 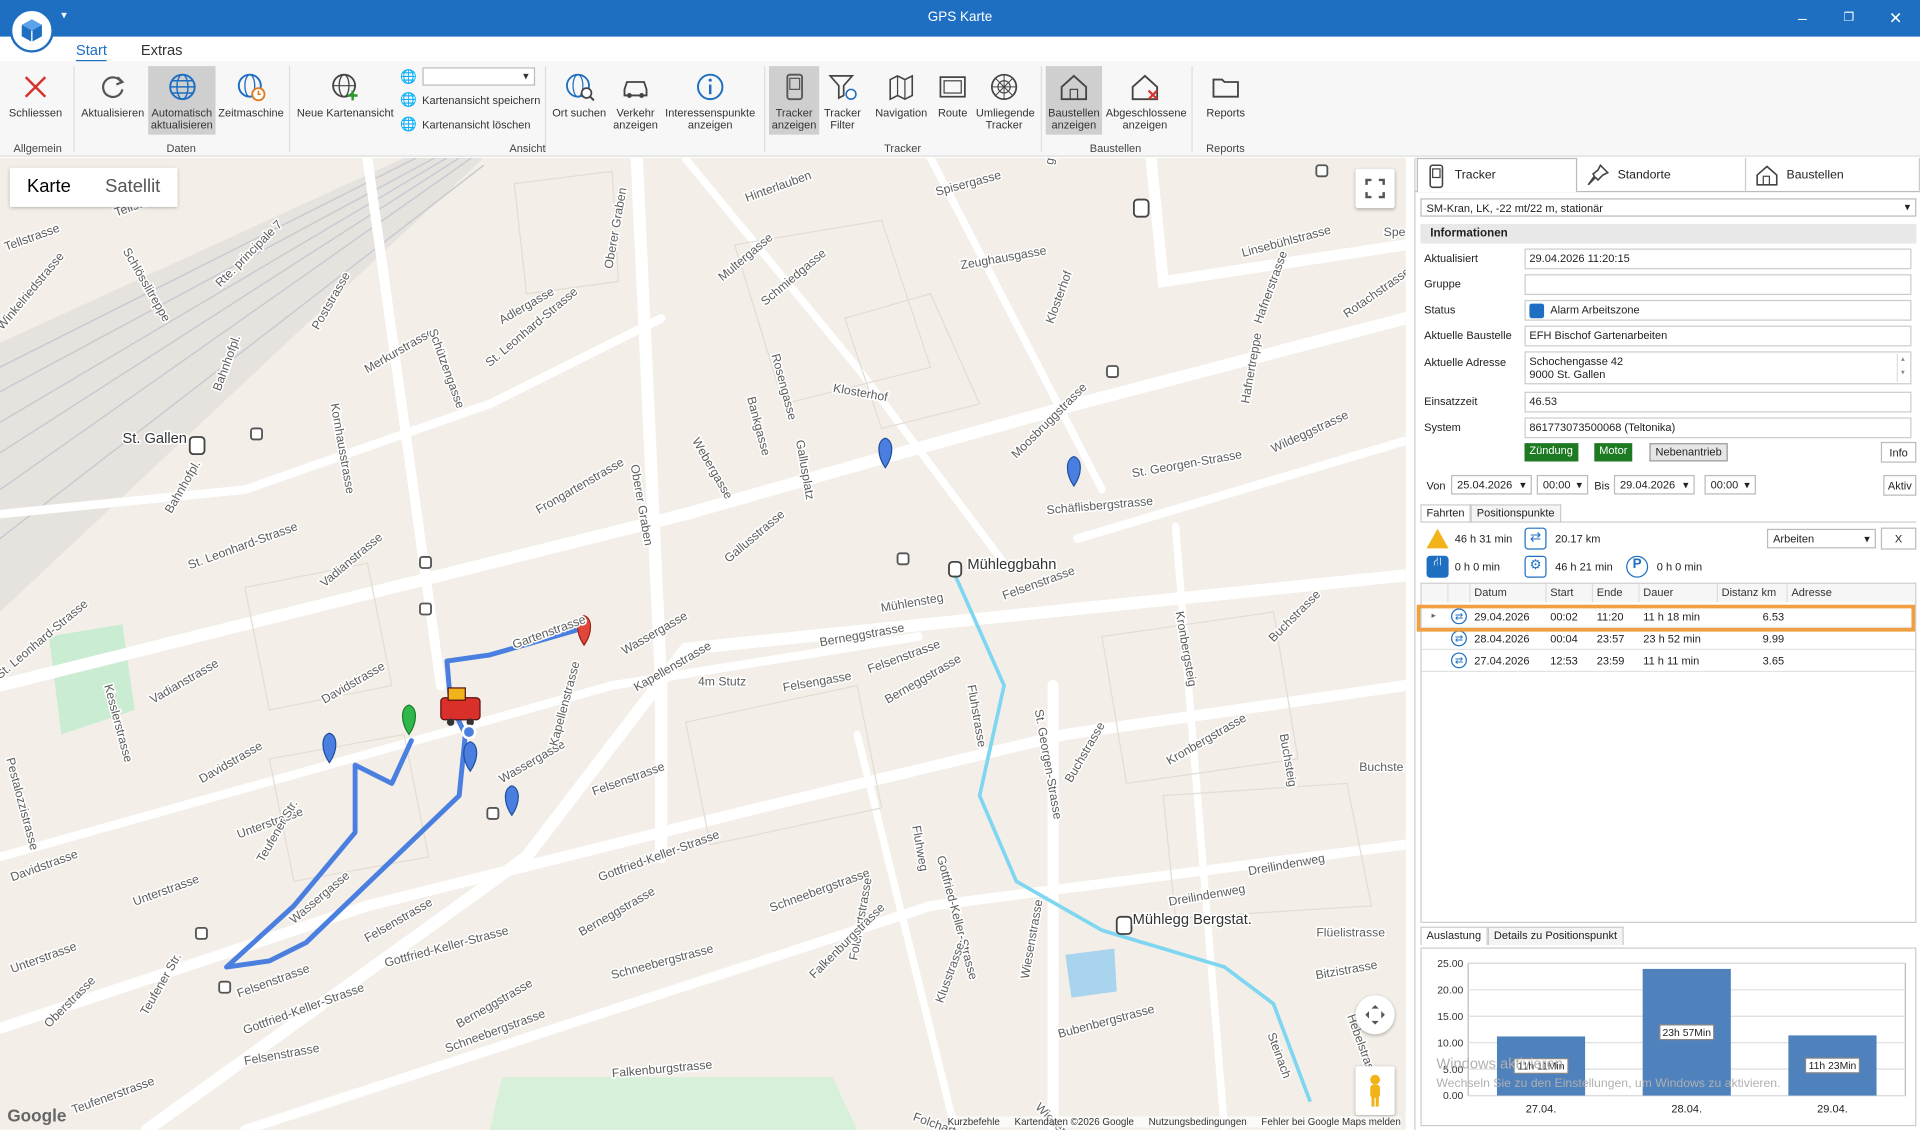 I want to click on fehler-melden-link: Fehler bei Google Maps melden, so click(x=1330, y=1121).